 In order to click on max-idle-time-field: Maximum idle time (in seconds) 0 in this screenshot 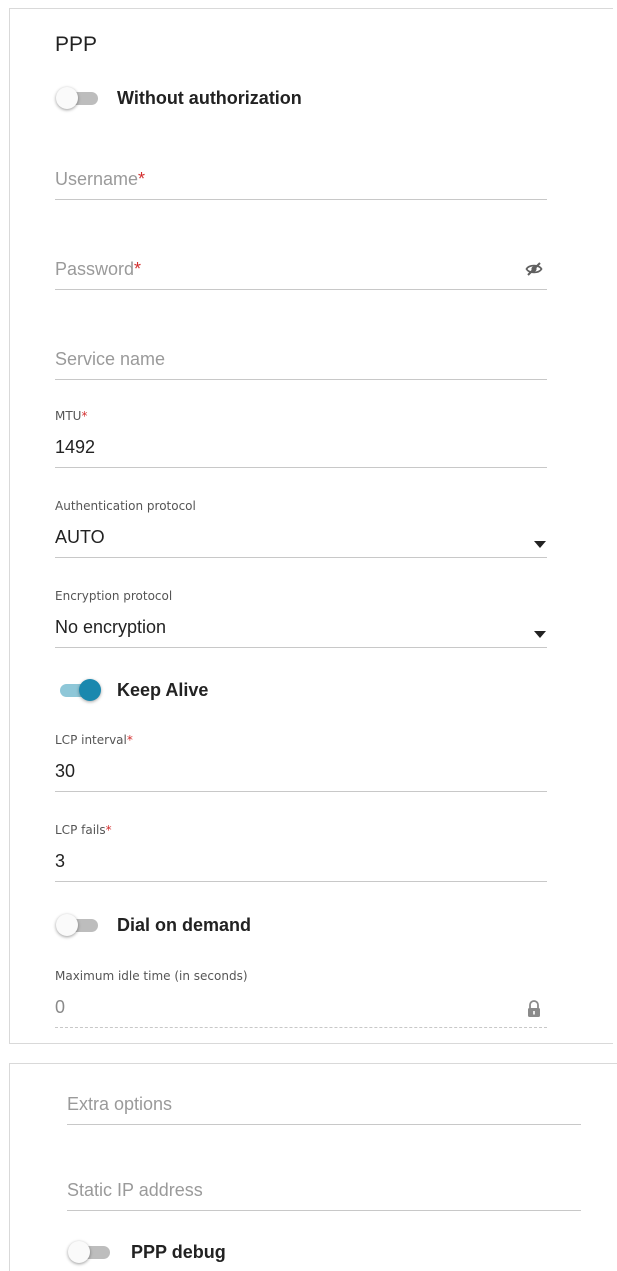, I will do `click(301, 998)`.